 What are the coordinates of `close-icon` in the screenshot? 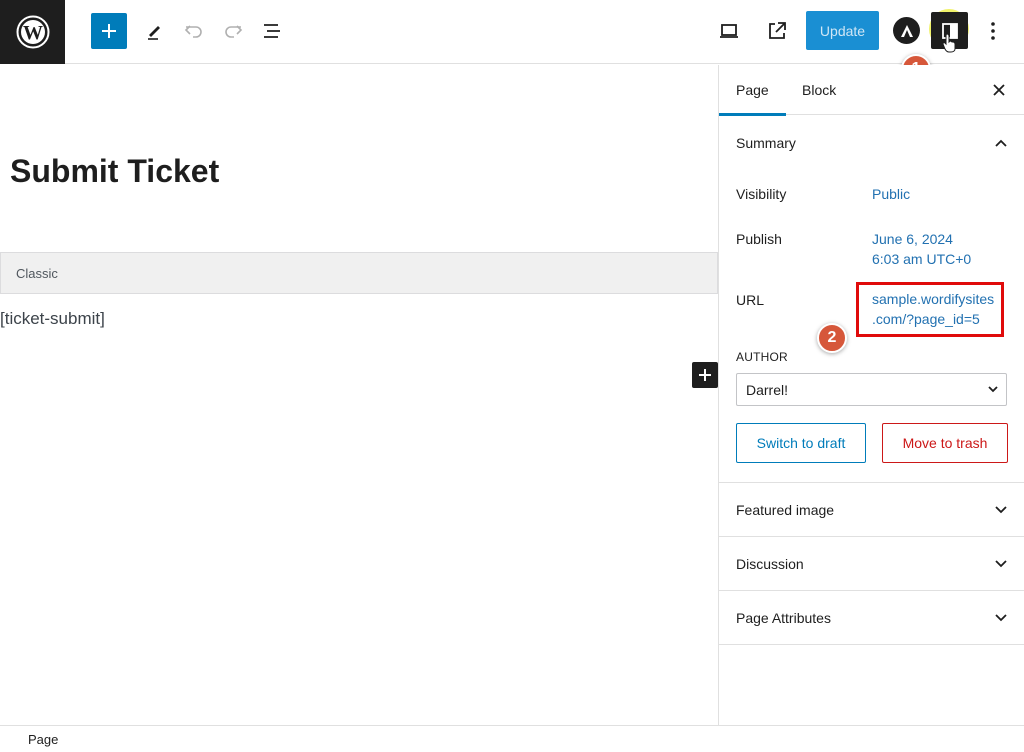 It's located at (999, 90).